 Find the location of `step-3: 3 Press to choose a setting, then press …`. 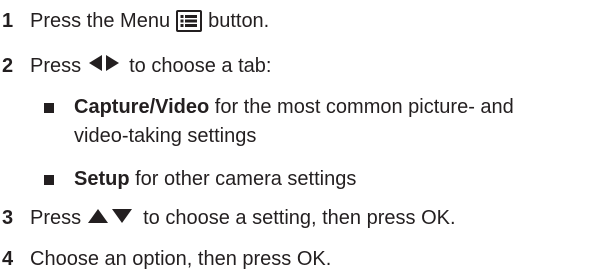

step-3: 3 Press to choose a setting, then press … is located at coordinates (228, 218).